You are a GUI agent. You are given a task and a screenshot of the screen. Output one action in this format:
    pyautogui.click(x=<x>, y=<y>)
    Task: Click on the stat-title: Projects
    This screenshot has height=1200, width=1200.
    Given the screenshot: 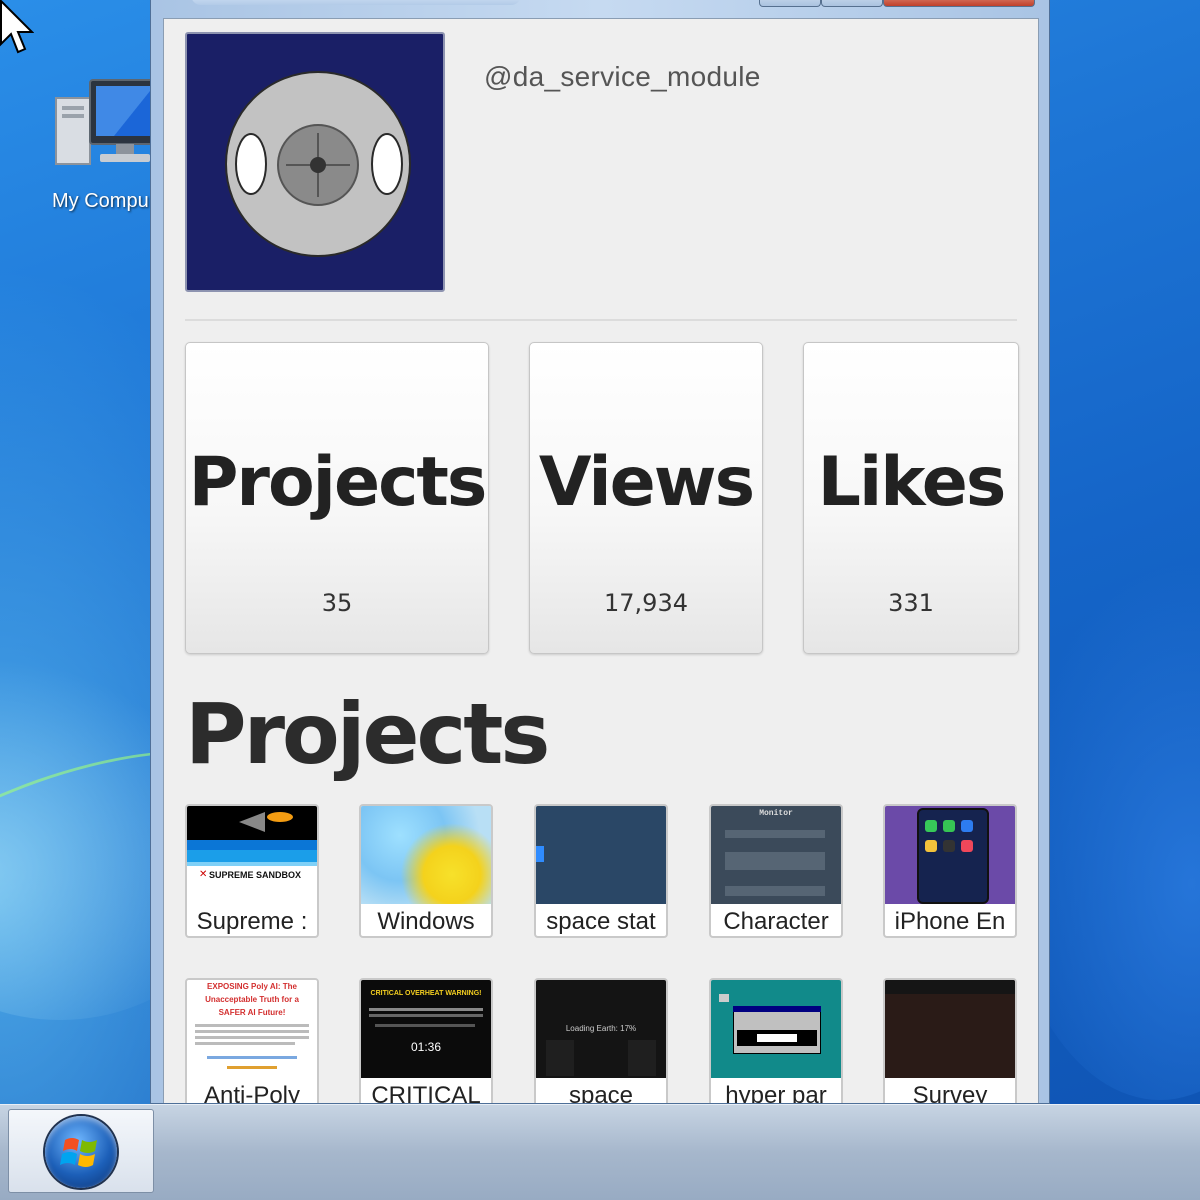 What is the action you would take?
    pyautogui.click(x=338, y=482)
    